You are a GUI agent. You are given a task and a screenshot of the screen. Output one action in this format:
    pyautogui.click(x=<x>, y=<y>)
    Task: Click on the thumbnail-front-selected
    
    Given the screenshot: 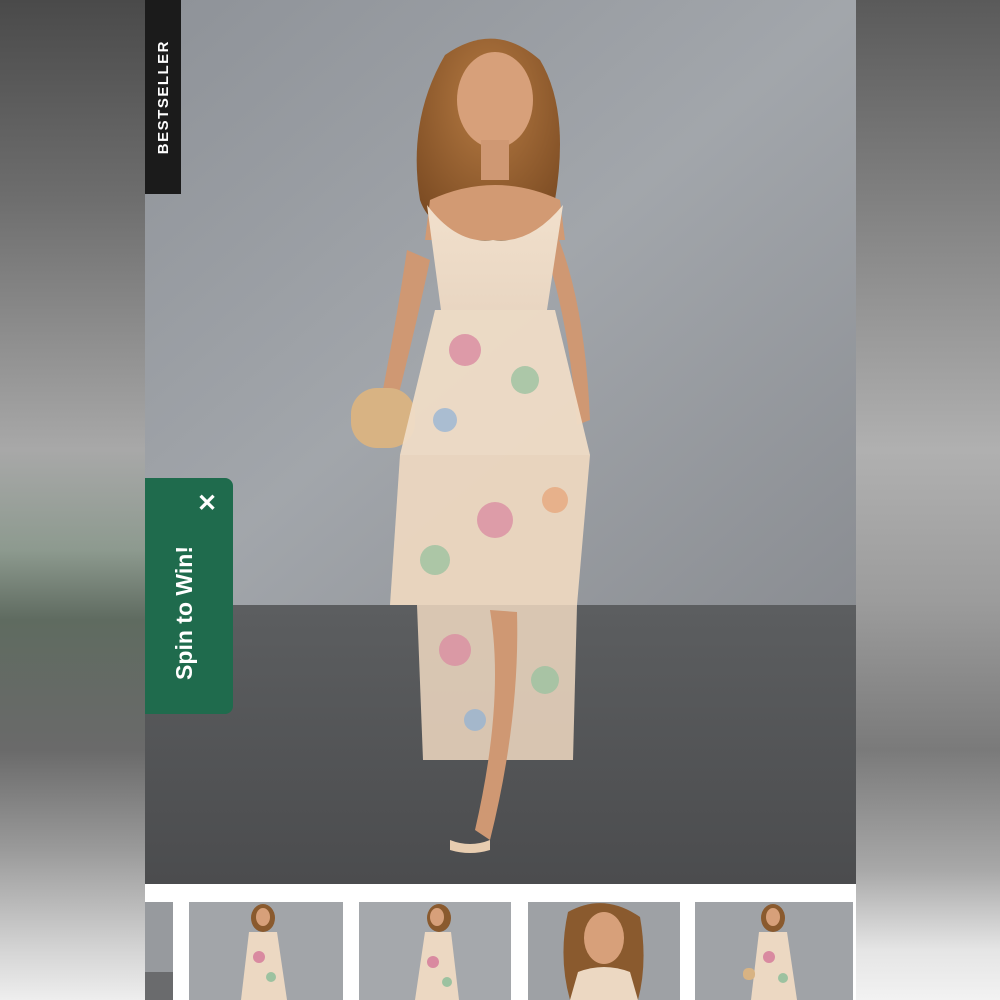 What is the action you would take?
    pyautogui.click(x=774, y=951)
    